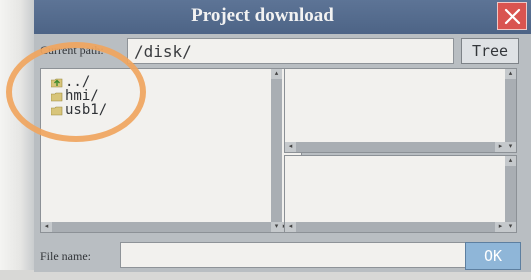  What do you see at coordinates (510, 194) in the screenshot?
I see `bottom-vertical-scrollbar: ▴ ▾` at bounding box center [510, 194].